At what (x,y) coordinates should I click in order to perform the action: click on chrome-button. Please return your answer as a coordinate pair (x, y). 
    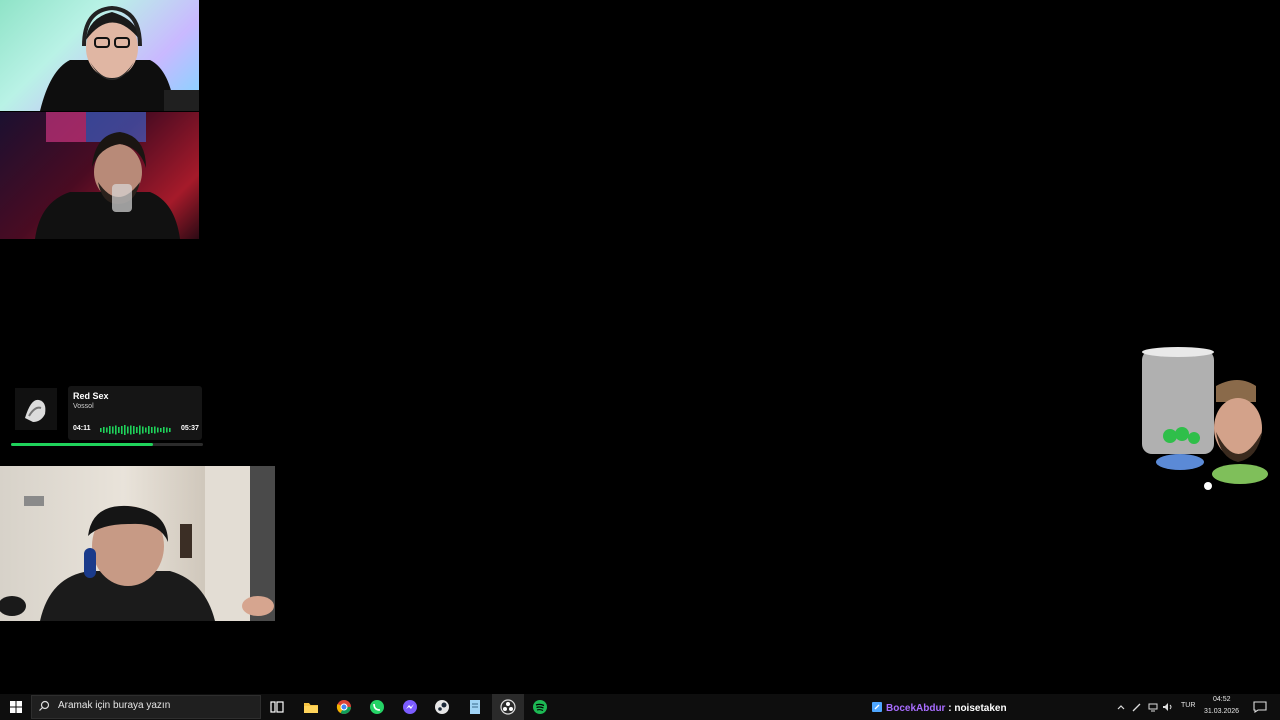
    Looking at the image, I should click on (344, 707).